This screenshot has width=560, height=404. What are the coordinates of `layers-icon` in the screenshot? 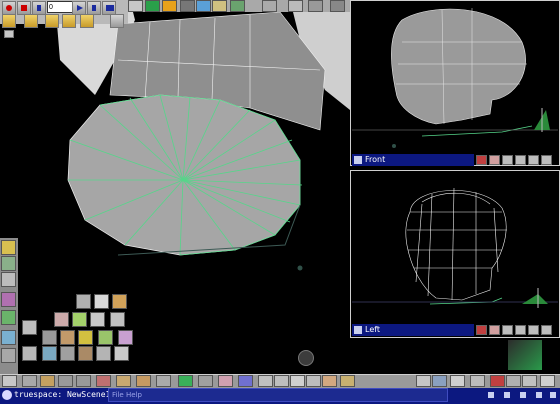 It's located at (8, 355).